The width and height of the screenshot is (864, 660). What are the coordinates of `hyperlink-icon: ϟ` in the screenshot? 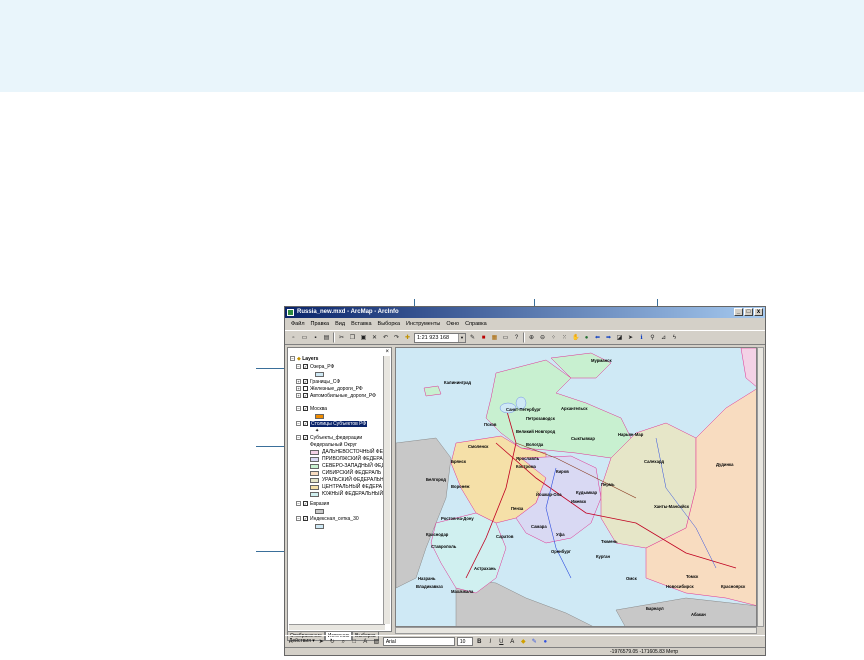 It's located at (674, 337).